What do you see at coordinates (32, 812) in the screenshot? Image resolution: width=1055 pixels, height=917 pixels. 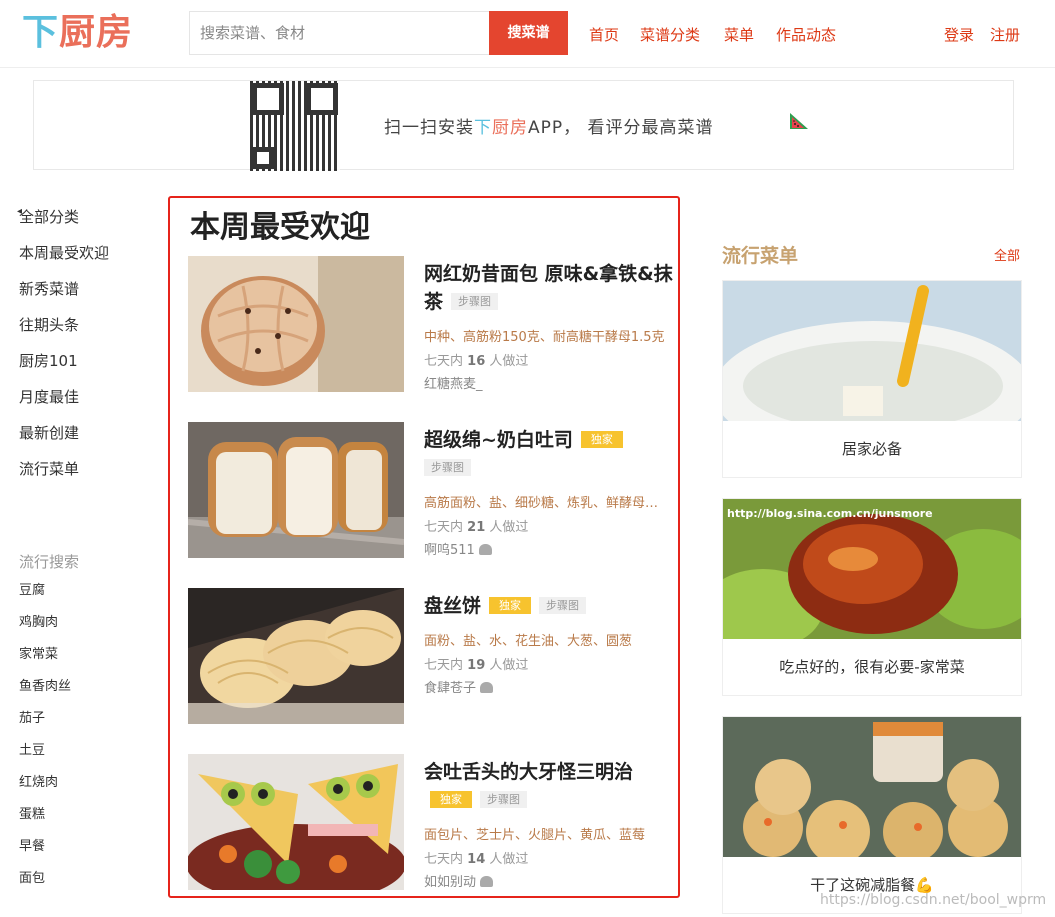 I see `hot-search-item: 蛋糕` at bounding box center [32, 812].